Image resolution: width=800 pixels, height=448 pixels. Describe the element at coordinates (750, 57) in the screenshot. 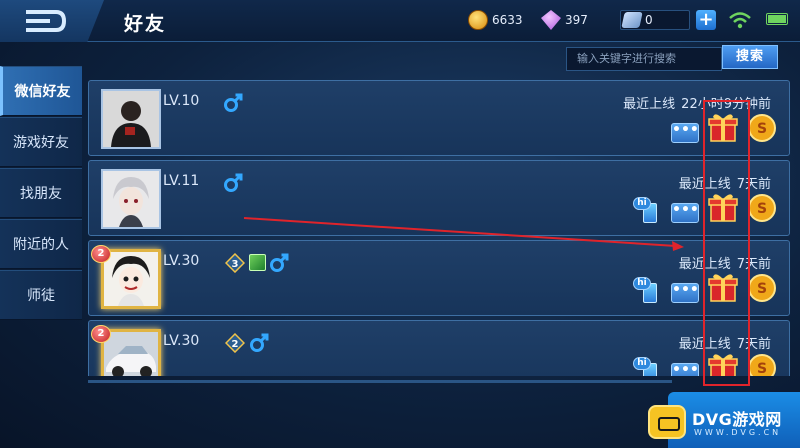

I see `search-button: 搜索` at that location.